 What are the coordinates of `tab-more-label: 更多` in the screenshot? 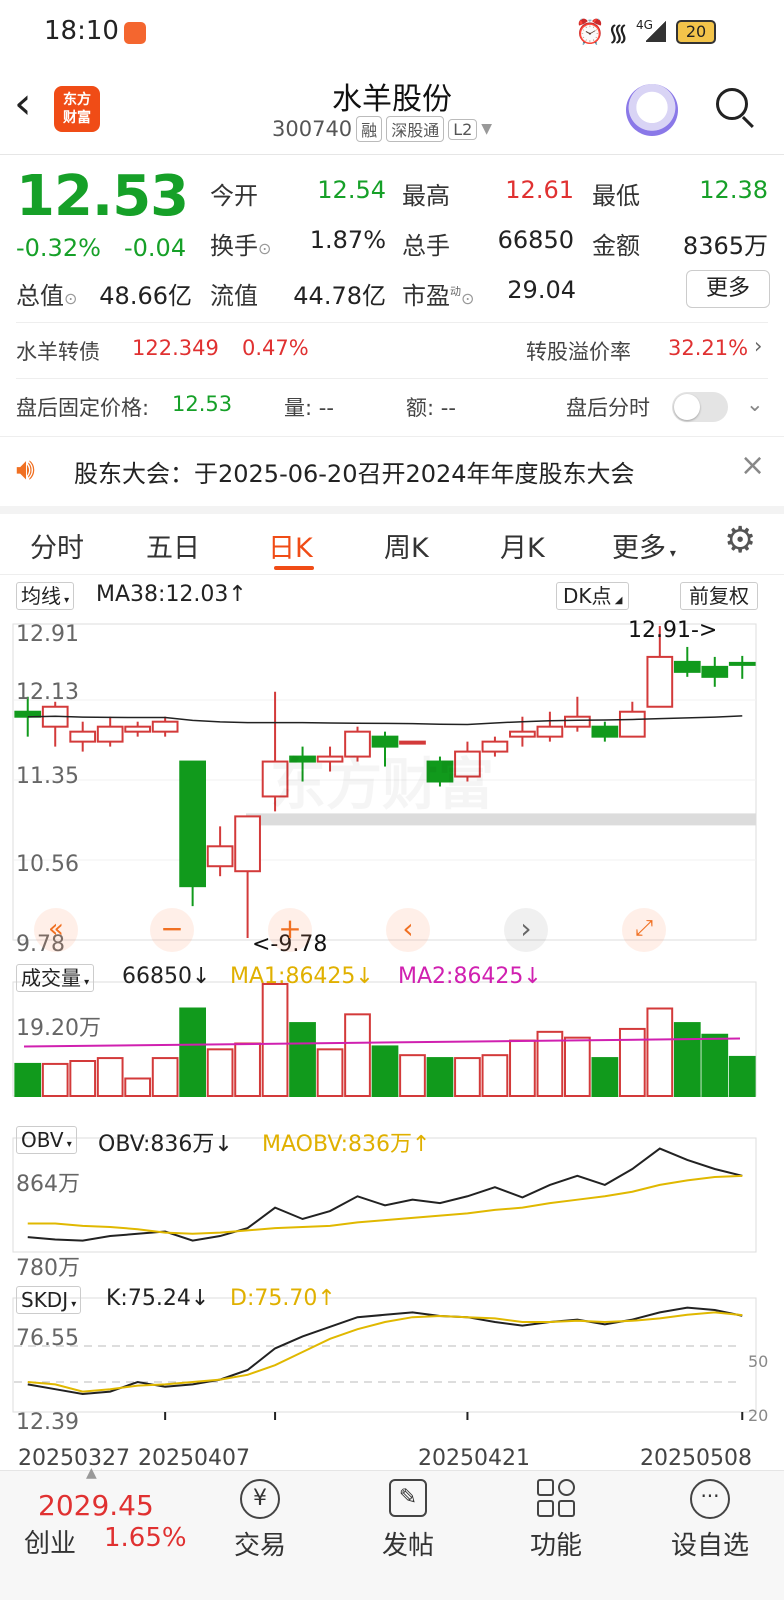 It's located at (639, 548).